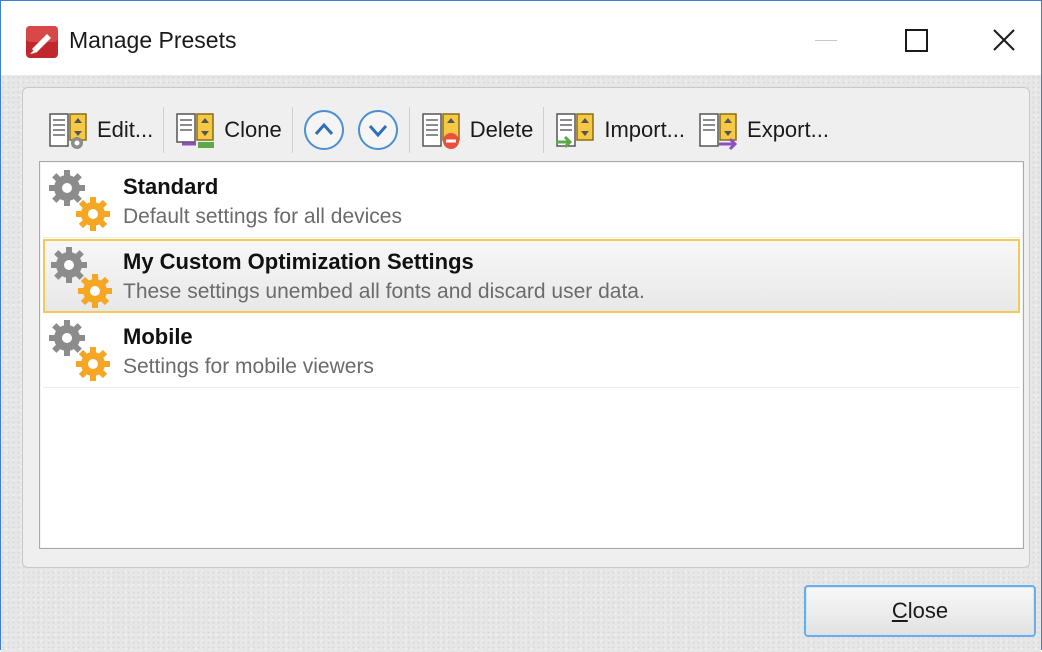 The width and height of the screenshot is (1042, 652). I want to click on move-up-button, so click(324, 130).